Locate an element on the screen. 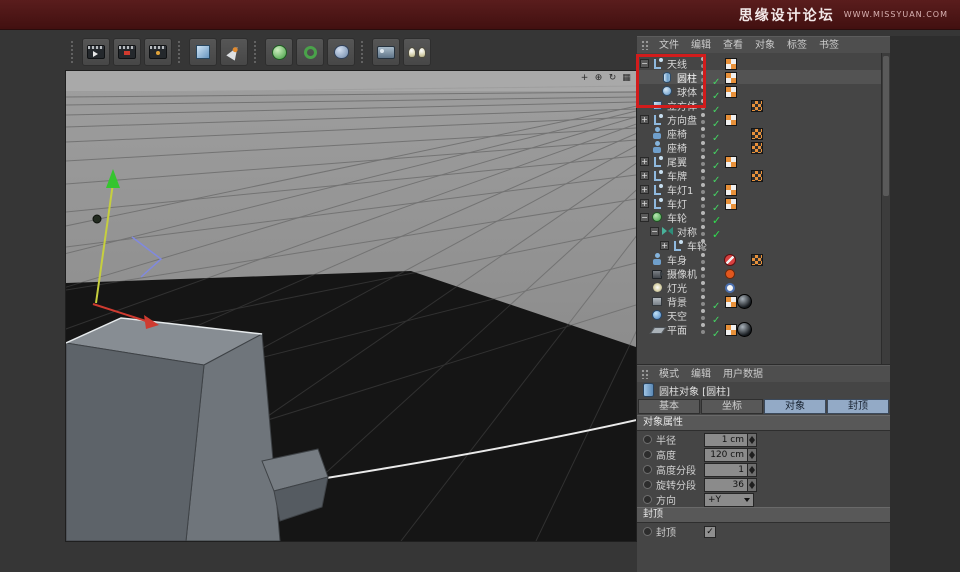 The image size is (960, 572). toolbar-button-add-cube is located at coordinates (203, 52).